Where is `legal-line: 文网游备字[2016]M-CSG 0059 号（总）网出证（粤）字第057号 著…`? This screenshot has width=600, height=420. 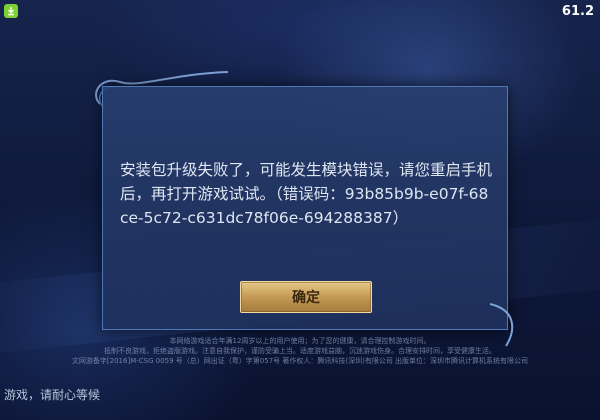 legal-line: 文网游备字[2016]M-CSG 0059 号（总）网出证（粤）字第057号 著… is located at coordinates (300, 361).